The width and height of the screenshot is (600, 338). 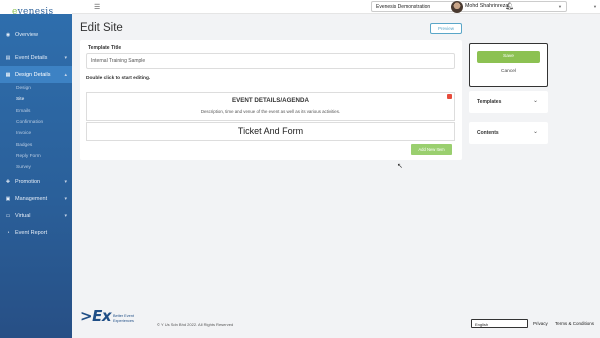 I want to click on management-icon: ▣, so click(x=8, y=198).